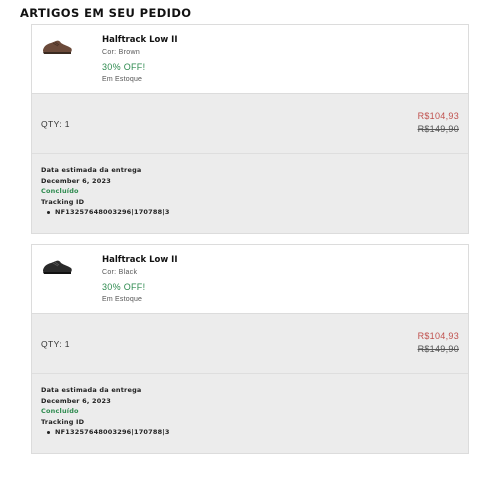 This screenshot has width=500, height=482. I want to click on product-color: Cor: Black, so click(120, 272).